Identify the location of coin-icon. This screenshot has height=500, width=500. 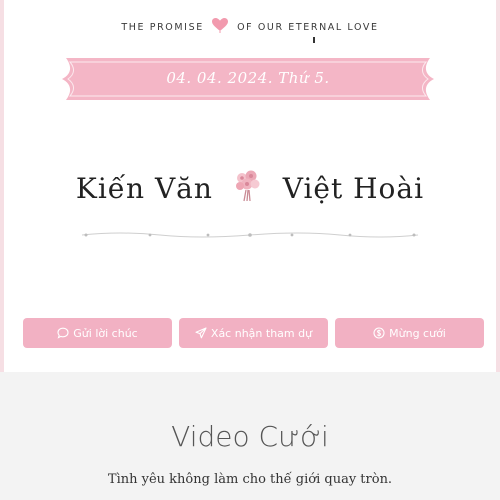
(379, 333).